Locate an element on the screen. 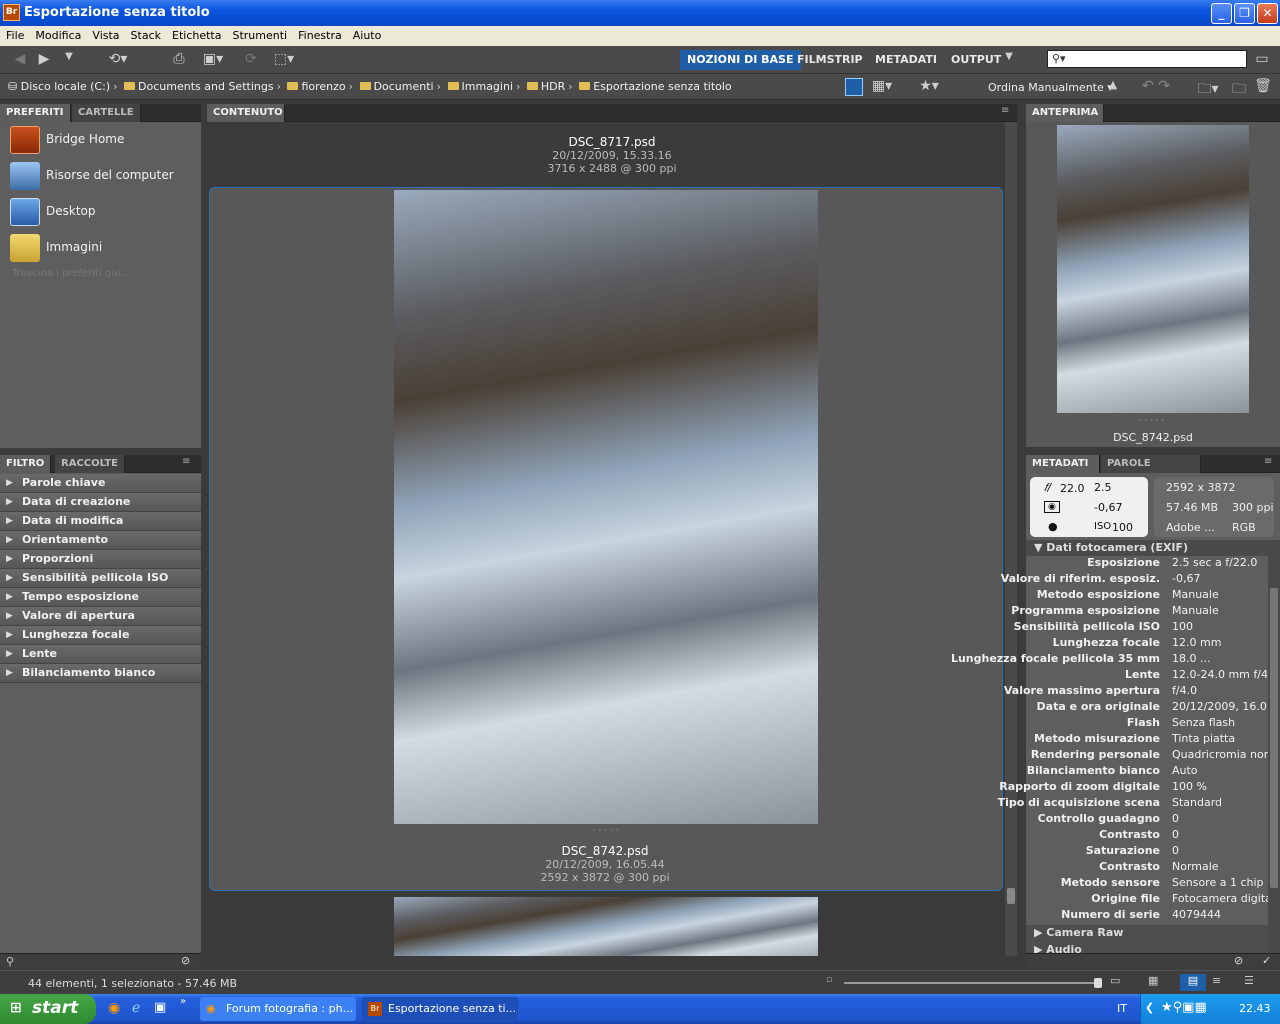 This screenshot has width=1280, height=1024. filter-bilanciamento-bianco: ▶ Bilanciamento bianco is located at coordinates (100, 673).